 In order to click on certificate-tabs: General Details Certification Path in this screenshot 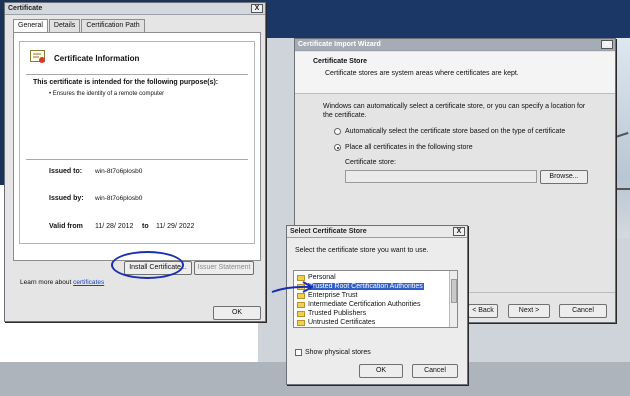, I will do `click(79, 25)`.